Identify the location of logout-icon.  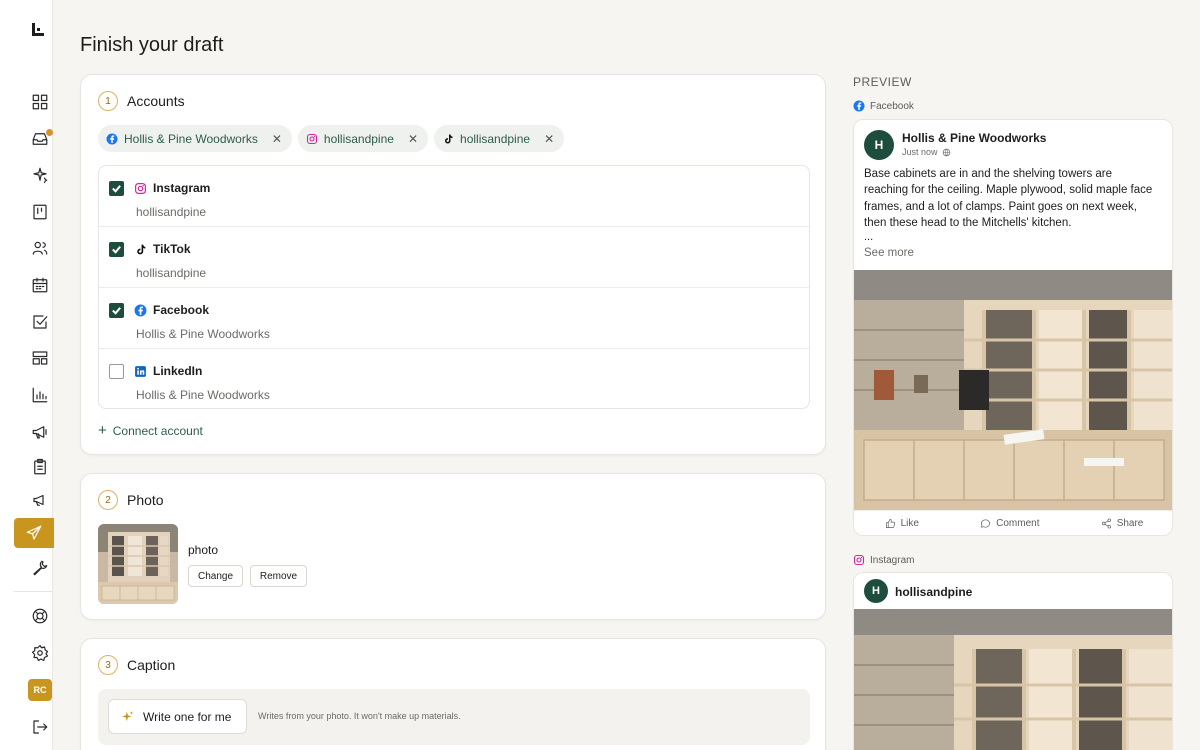
(40, 727).